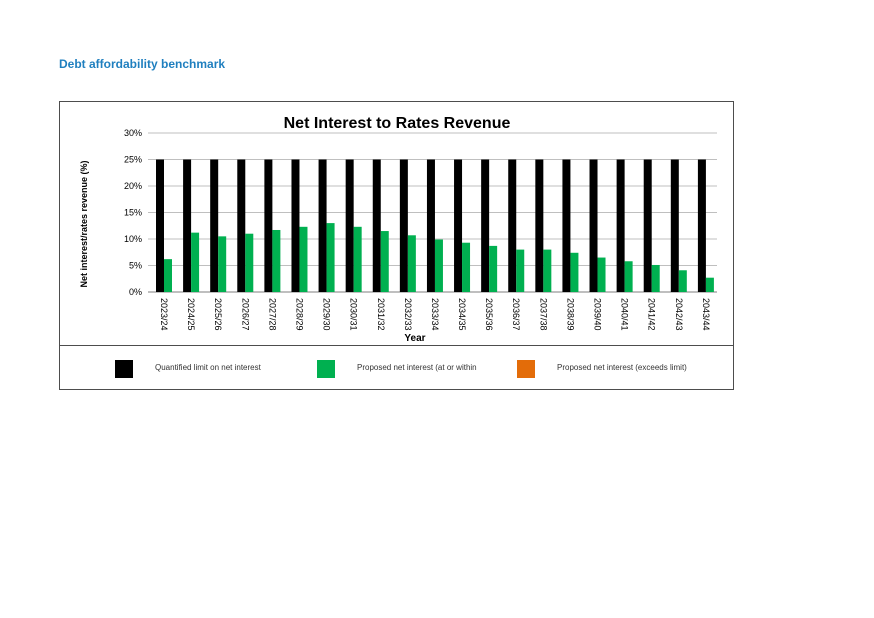  What do you see at coordinates (133, 213) in the screenshot?
I see `y-tick-label: 15%` at bounding box center [133, 213].